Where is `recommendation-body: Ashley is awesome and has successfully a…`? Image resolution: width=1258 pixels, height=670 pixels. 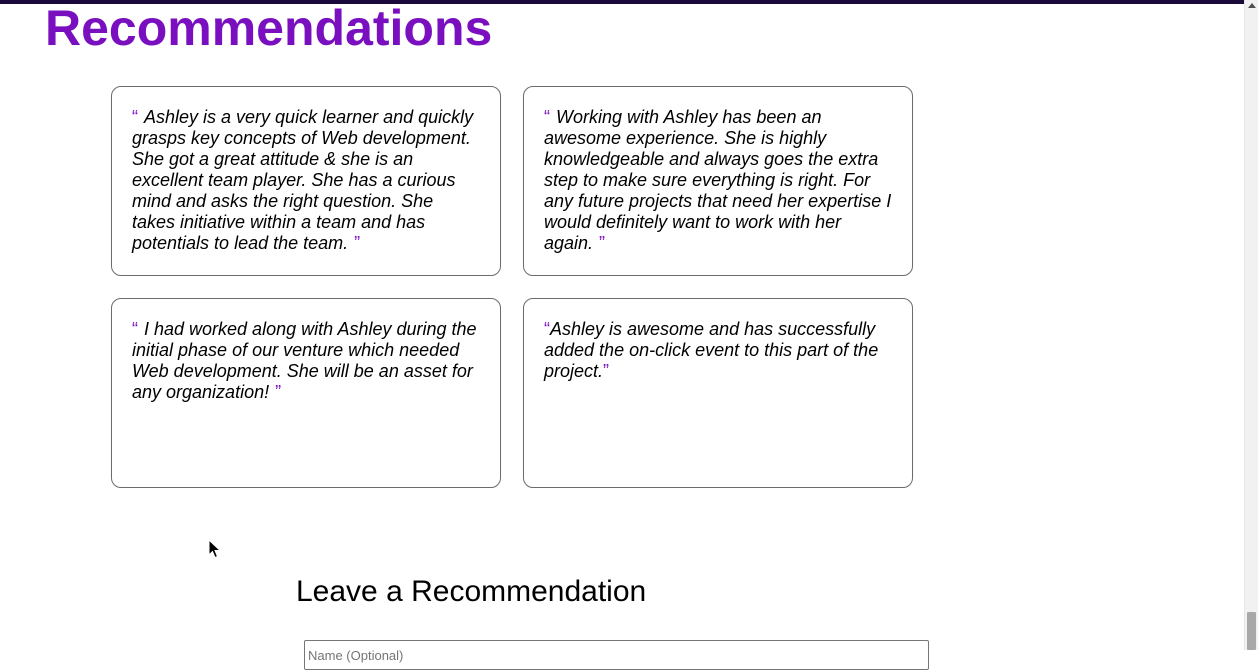 recommendation-body: Ashley is awesome and has successfully a… is located at coordinates (711, 350).